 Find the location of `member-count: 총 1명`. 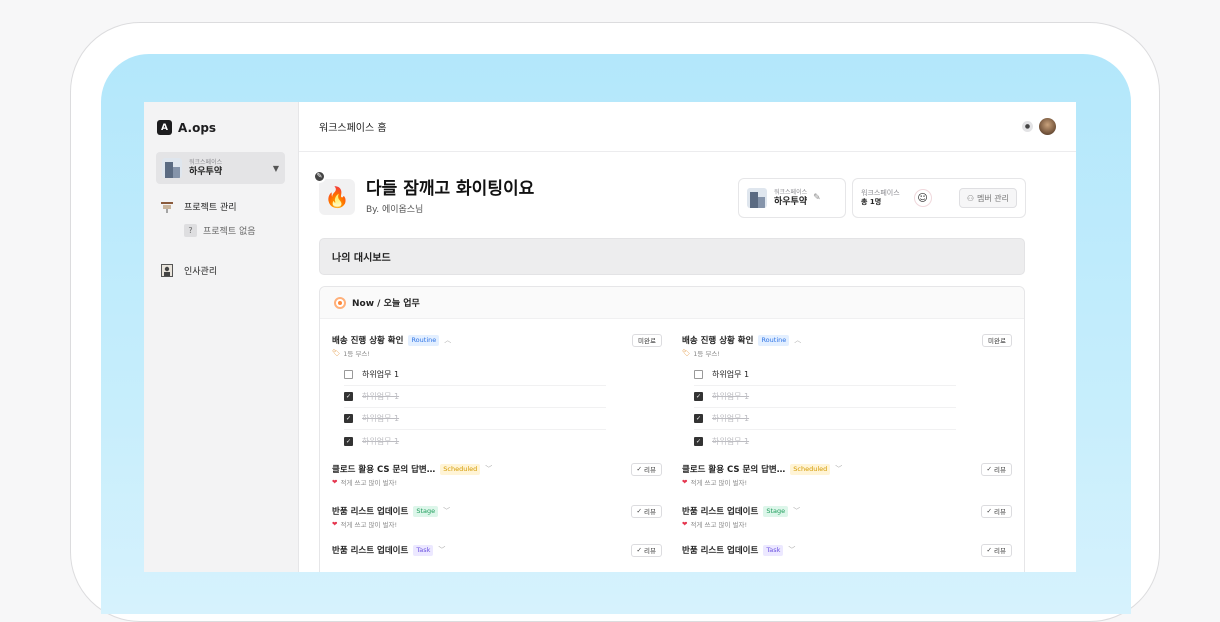

member-count: 총 1명 is located at coordinates (871, 201).